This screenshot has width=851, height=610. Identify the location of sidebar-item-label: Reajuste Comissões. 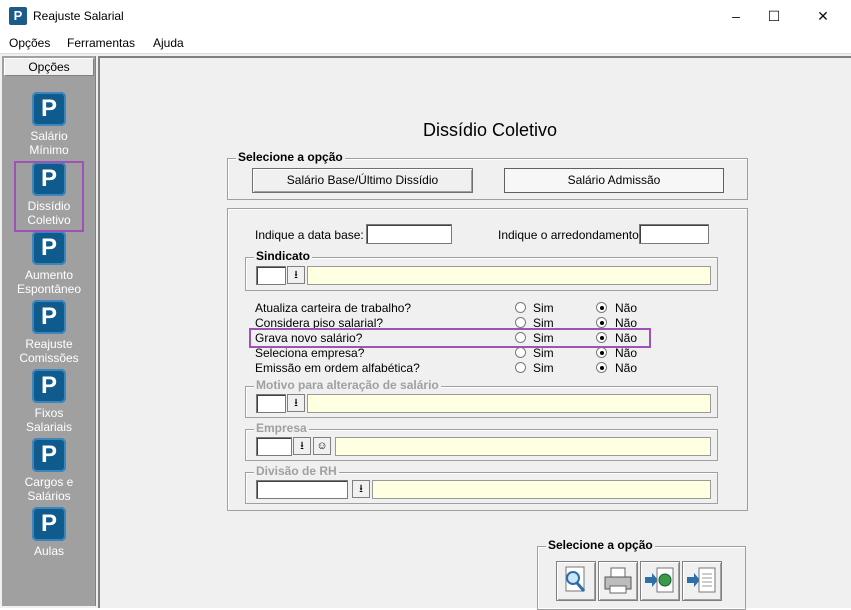
(49, 351).